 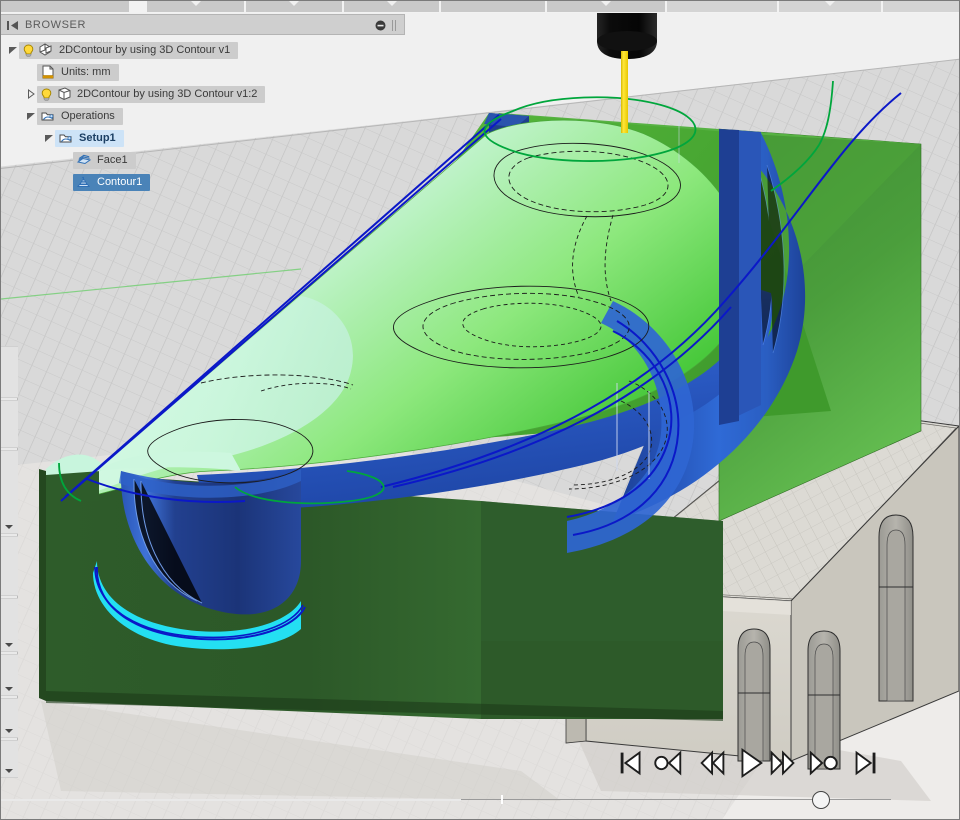 I want to click on tree-item-setup1: Setup1, so click(x=89, y=138).